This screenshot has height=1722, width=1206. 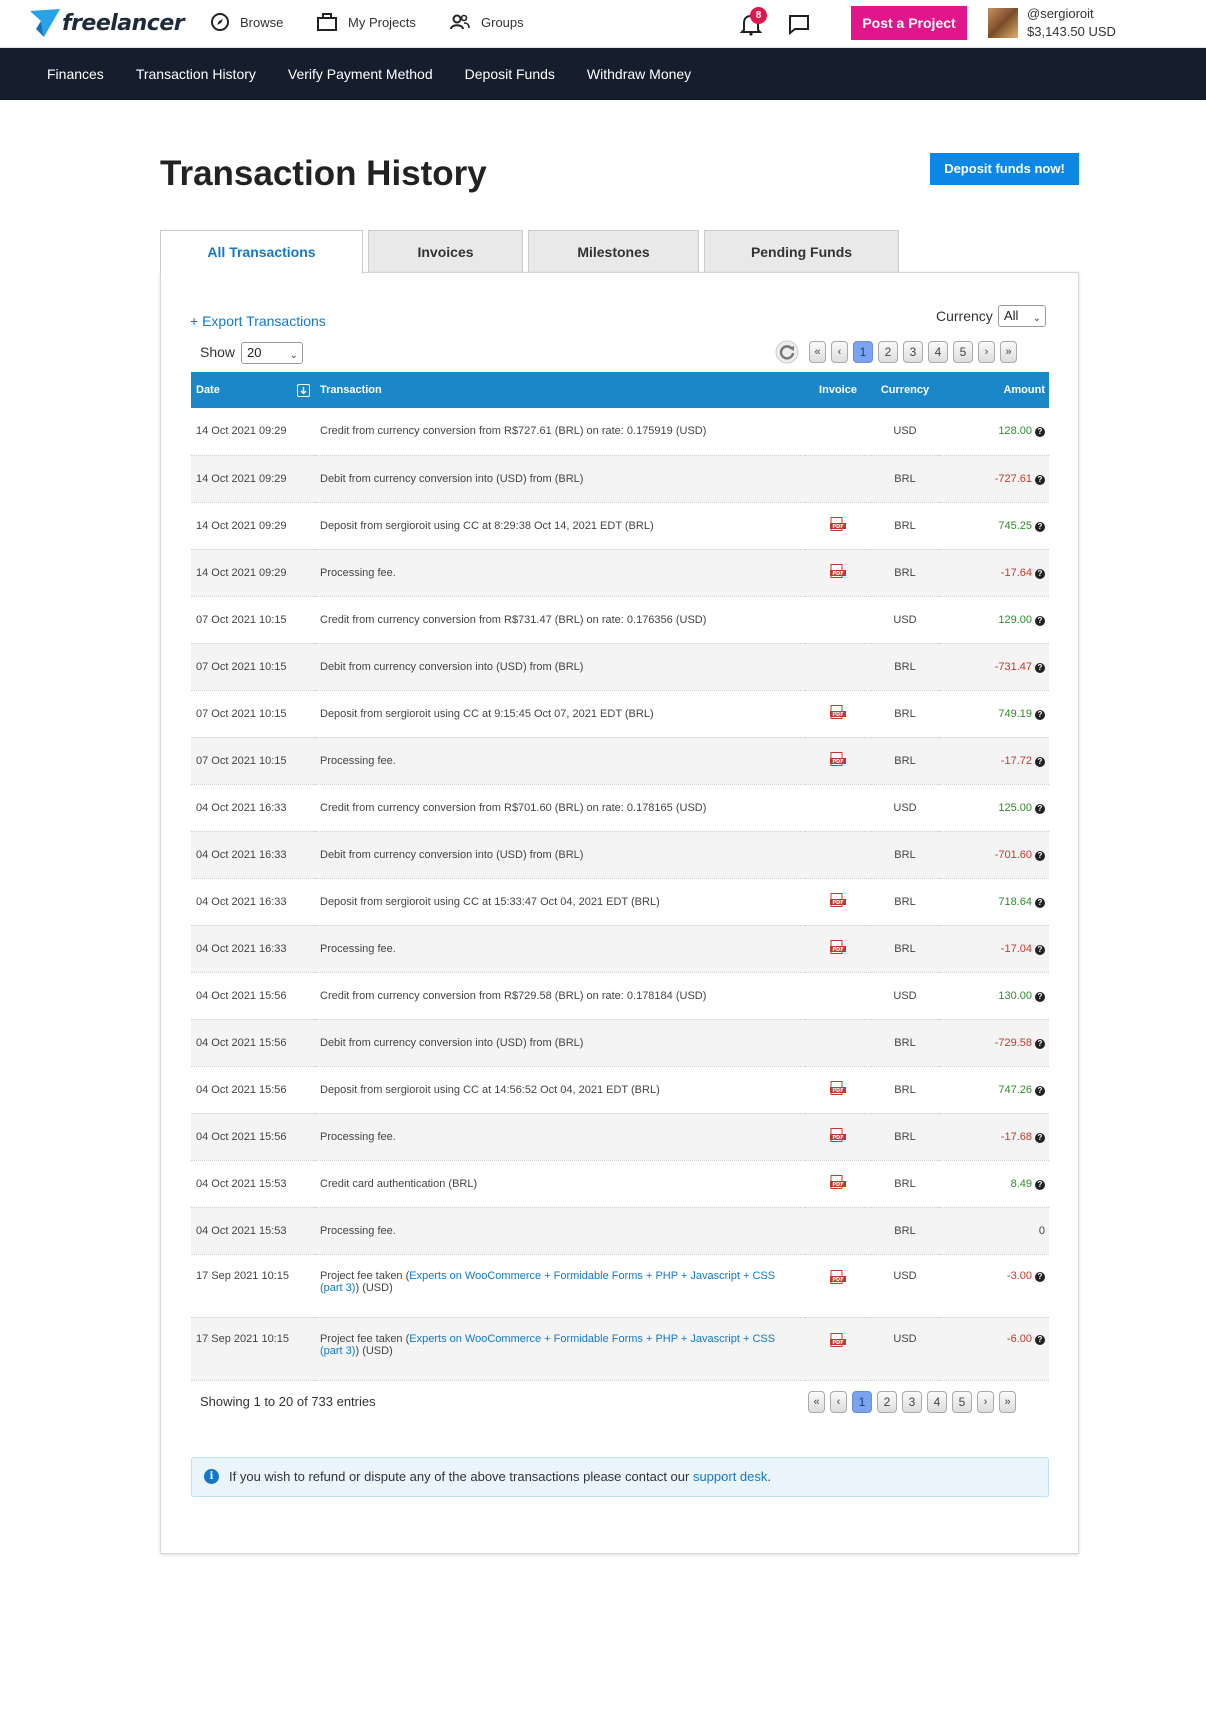 I want to click on deposit-funds-button: Deposit funds now!, so click(x=1004, y=169).